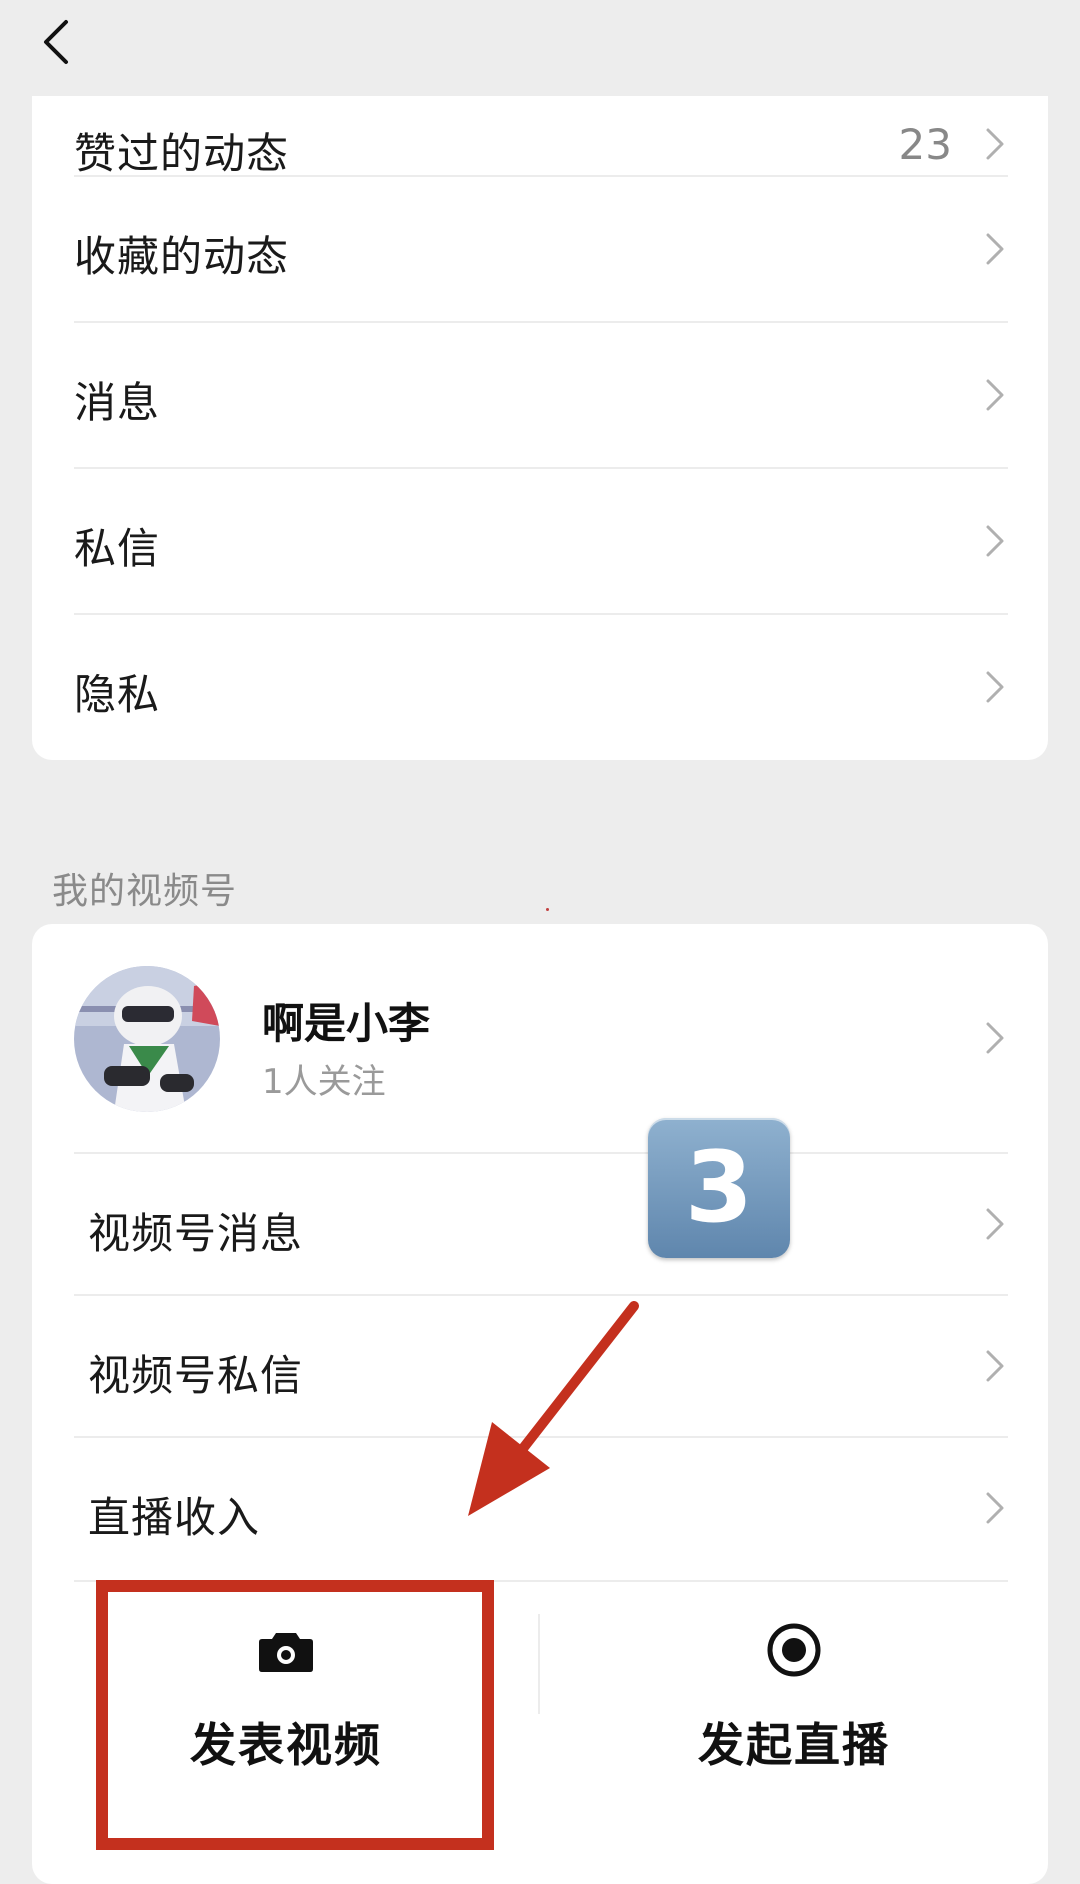  I want to click on pointer-arrow-icon, so click(553, 1408).